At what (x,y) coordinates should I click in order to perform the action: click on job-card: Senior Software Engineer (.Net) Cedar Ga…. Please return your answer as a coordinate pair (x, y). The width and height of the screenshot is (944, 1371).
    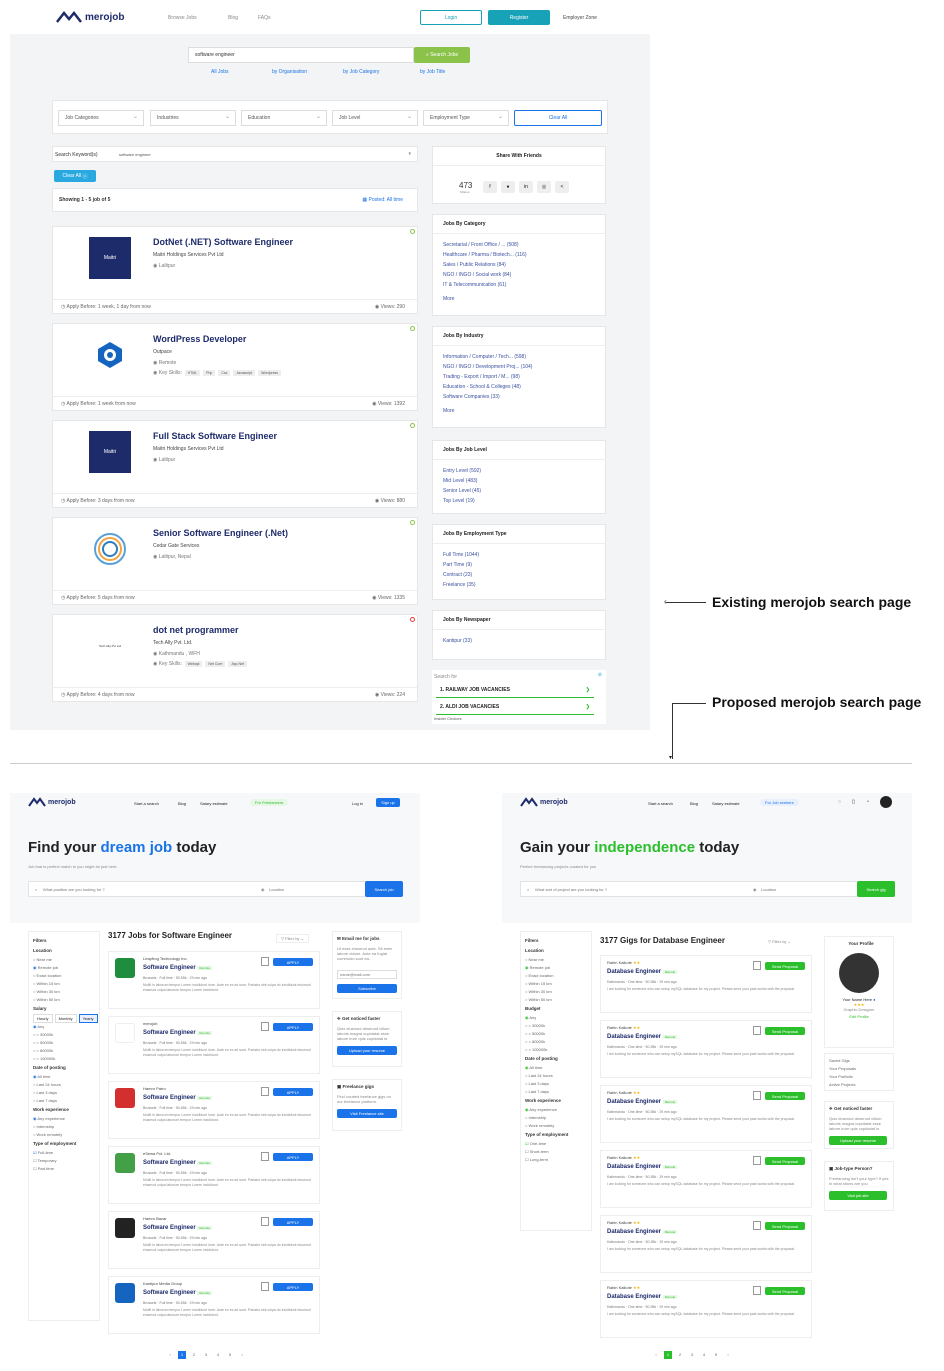
    Looking at the image, I should click on (235, 561).